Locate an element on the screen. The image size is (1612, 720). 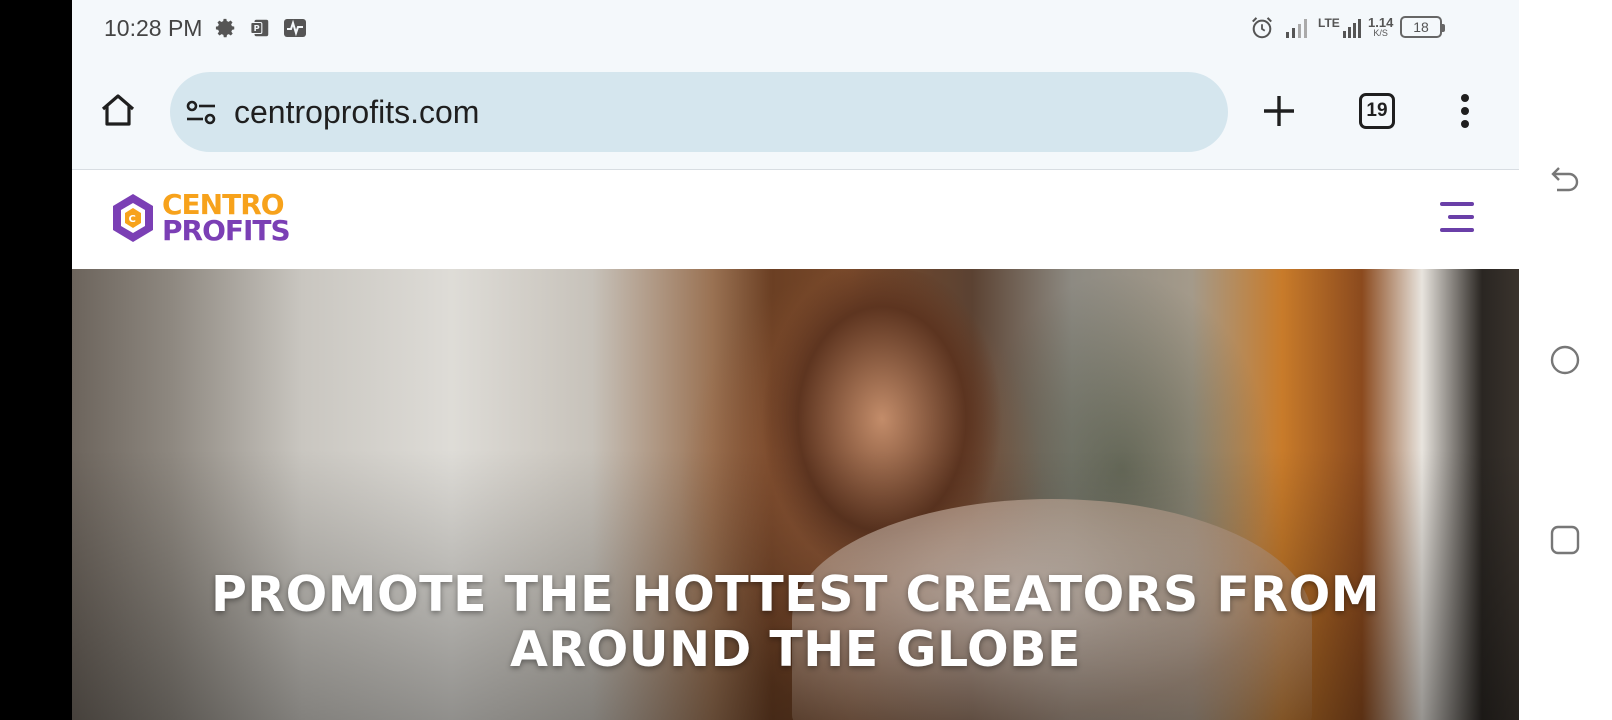
site-logo: C CENTRO PROFITS is located at coordinates (200, 218).